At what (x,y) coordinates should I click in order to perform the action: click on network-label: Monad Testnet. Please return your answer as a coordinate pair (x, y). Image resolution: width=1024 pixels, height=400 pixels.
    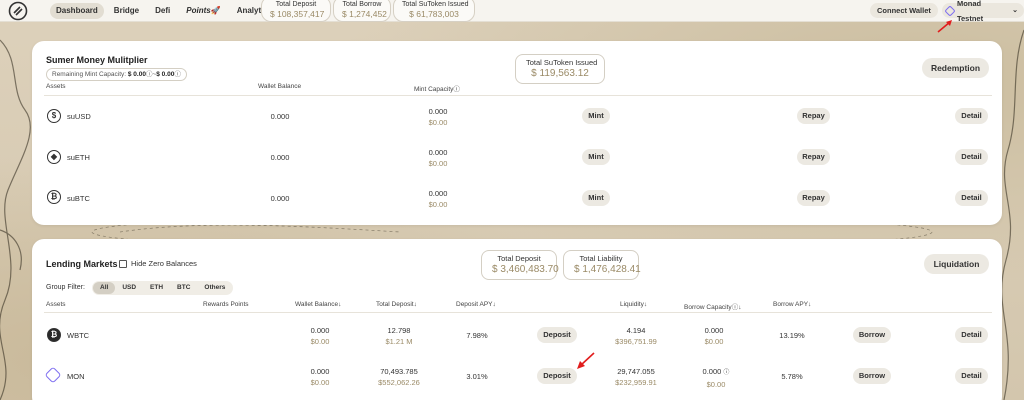
    Looking at the image, I should click on (970, 11).